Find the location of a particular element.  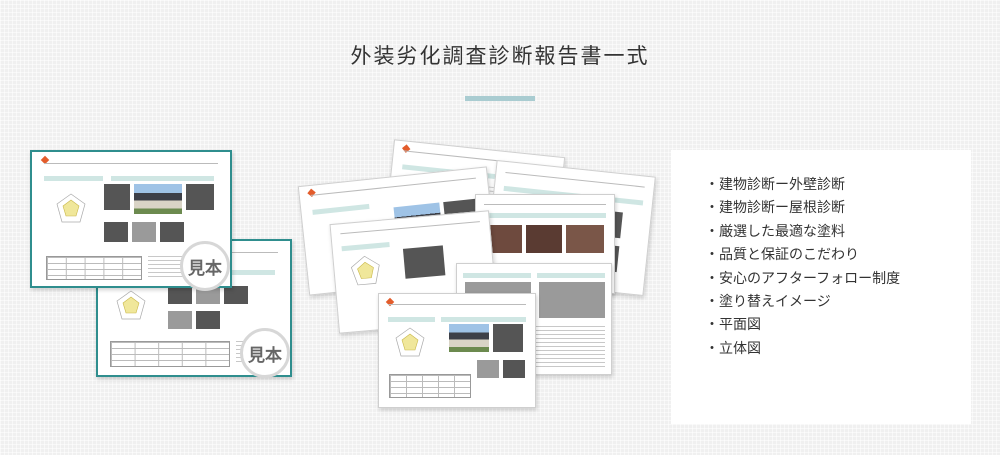

feature-item: ・建物診断ー屋根診断 is located at coordinates (775, 208).